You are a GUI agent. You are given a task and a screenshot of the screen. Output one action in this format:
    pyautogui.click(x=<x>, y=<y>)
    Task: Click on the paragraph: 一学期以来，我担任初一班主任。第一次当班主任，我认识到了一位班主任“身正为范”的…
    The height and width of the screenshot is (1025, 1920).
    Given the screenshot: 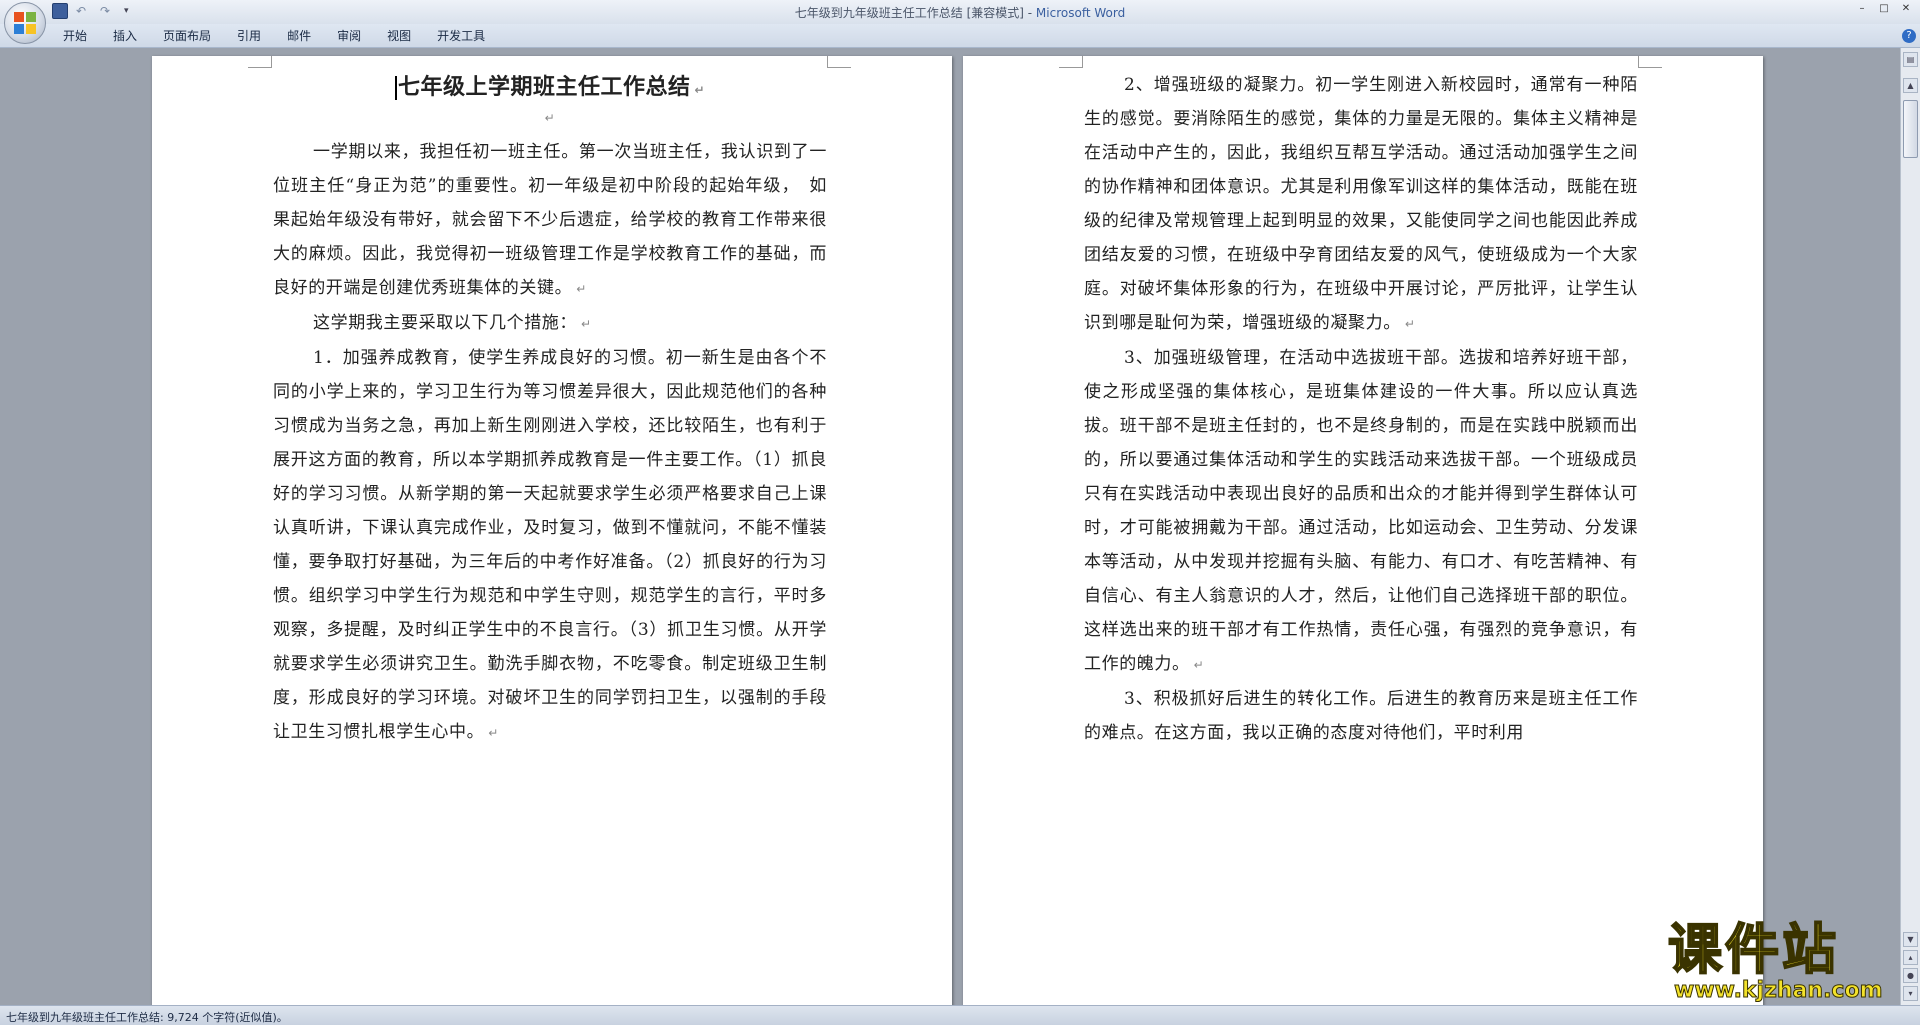 What is the action you would take?
    pyautogui.click(x=550, y=220)
    